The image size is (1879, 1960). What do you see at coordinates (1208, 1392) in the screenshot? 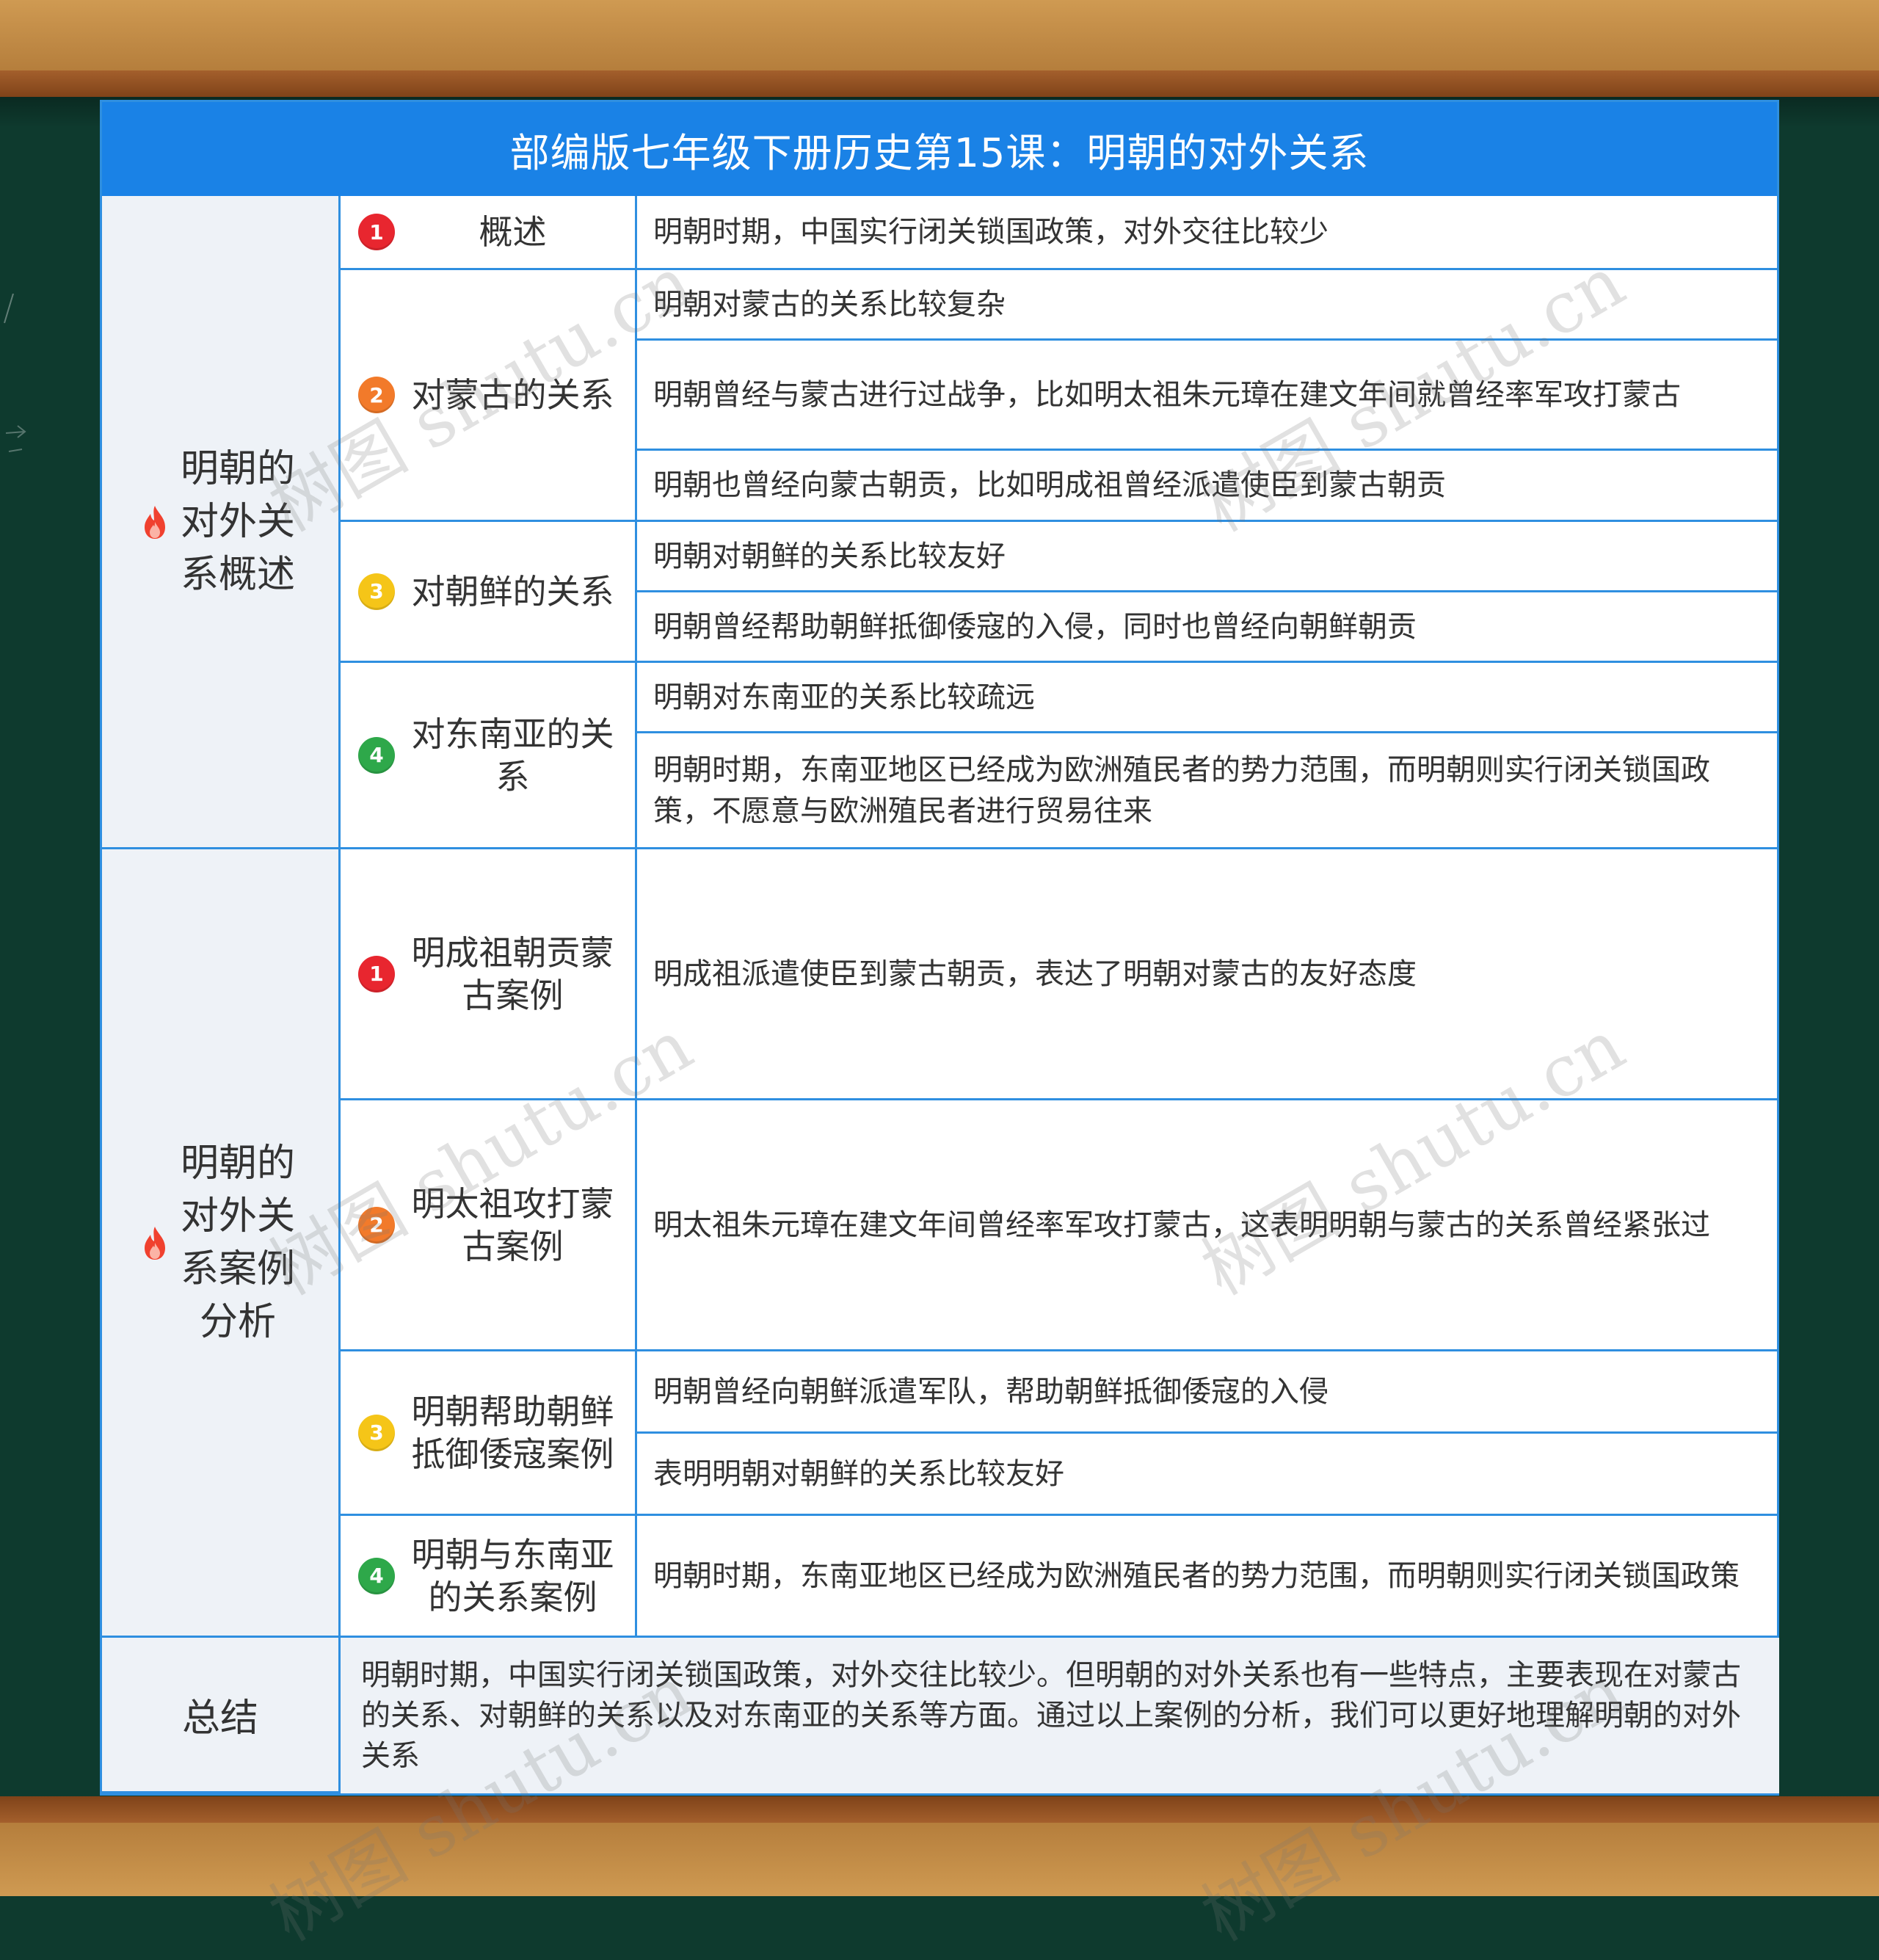
I see `detail-cell: 明朝曾经向朝鲜派遣军队，帮助朝鲜抵御倭寇的入侵` at bounding box center [1208, 1392].